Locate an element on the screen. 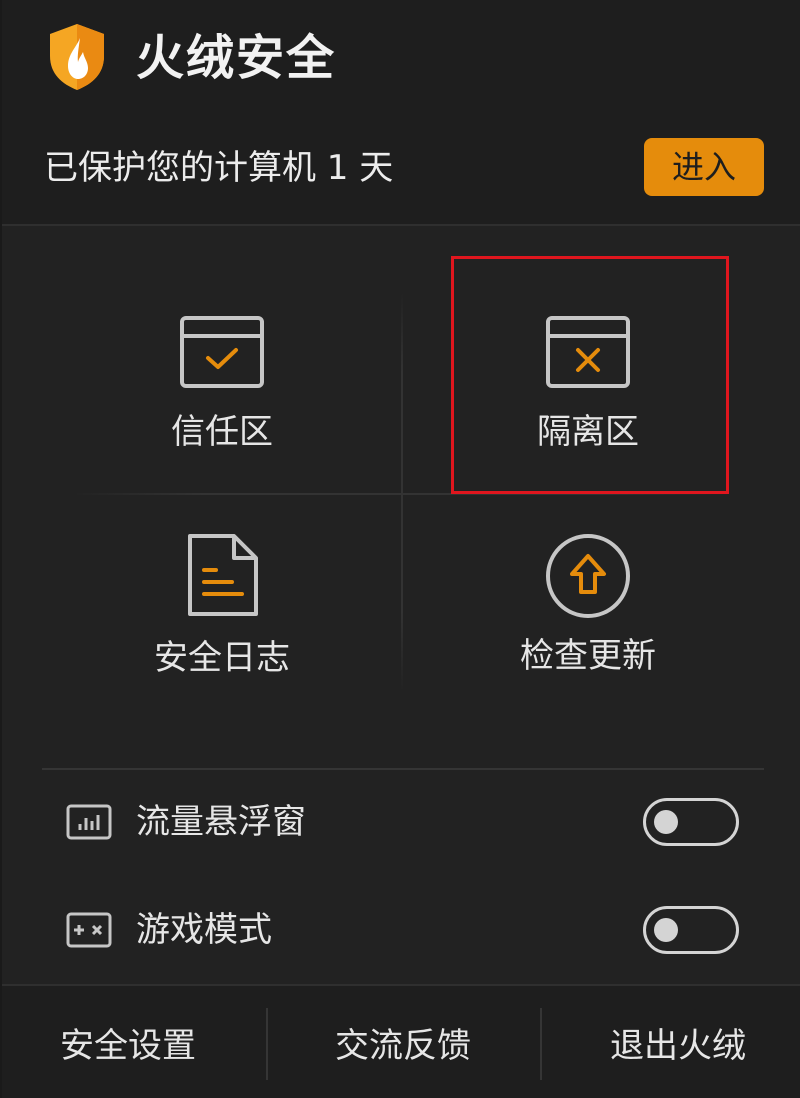 This screenshot has height=1098, width=800. app-title: 火绒安全 is located at coordinates (236, 58).